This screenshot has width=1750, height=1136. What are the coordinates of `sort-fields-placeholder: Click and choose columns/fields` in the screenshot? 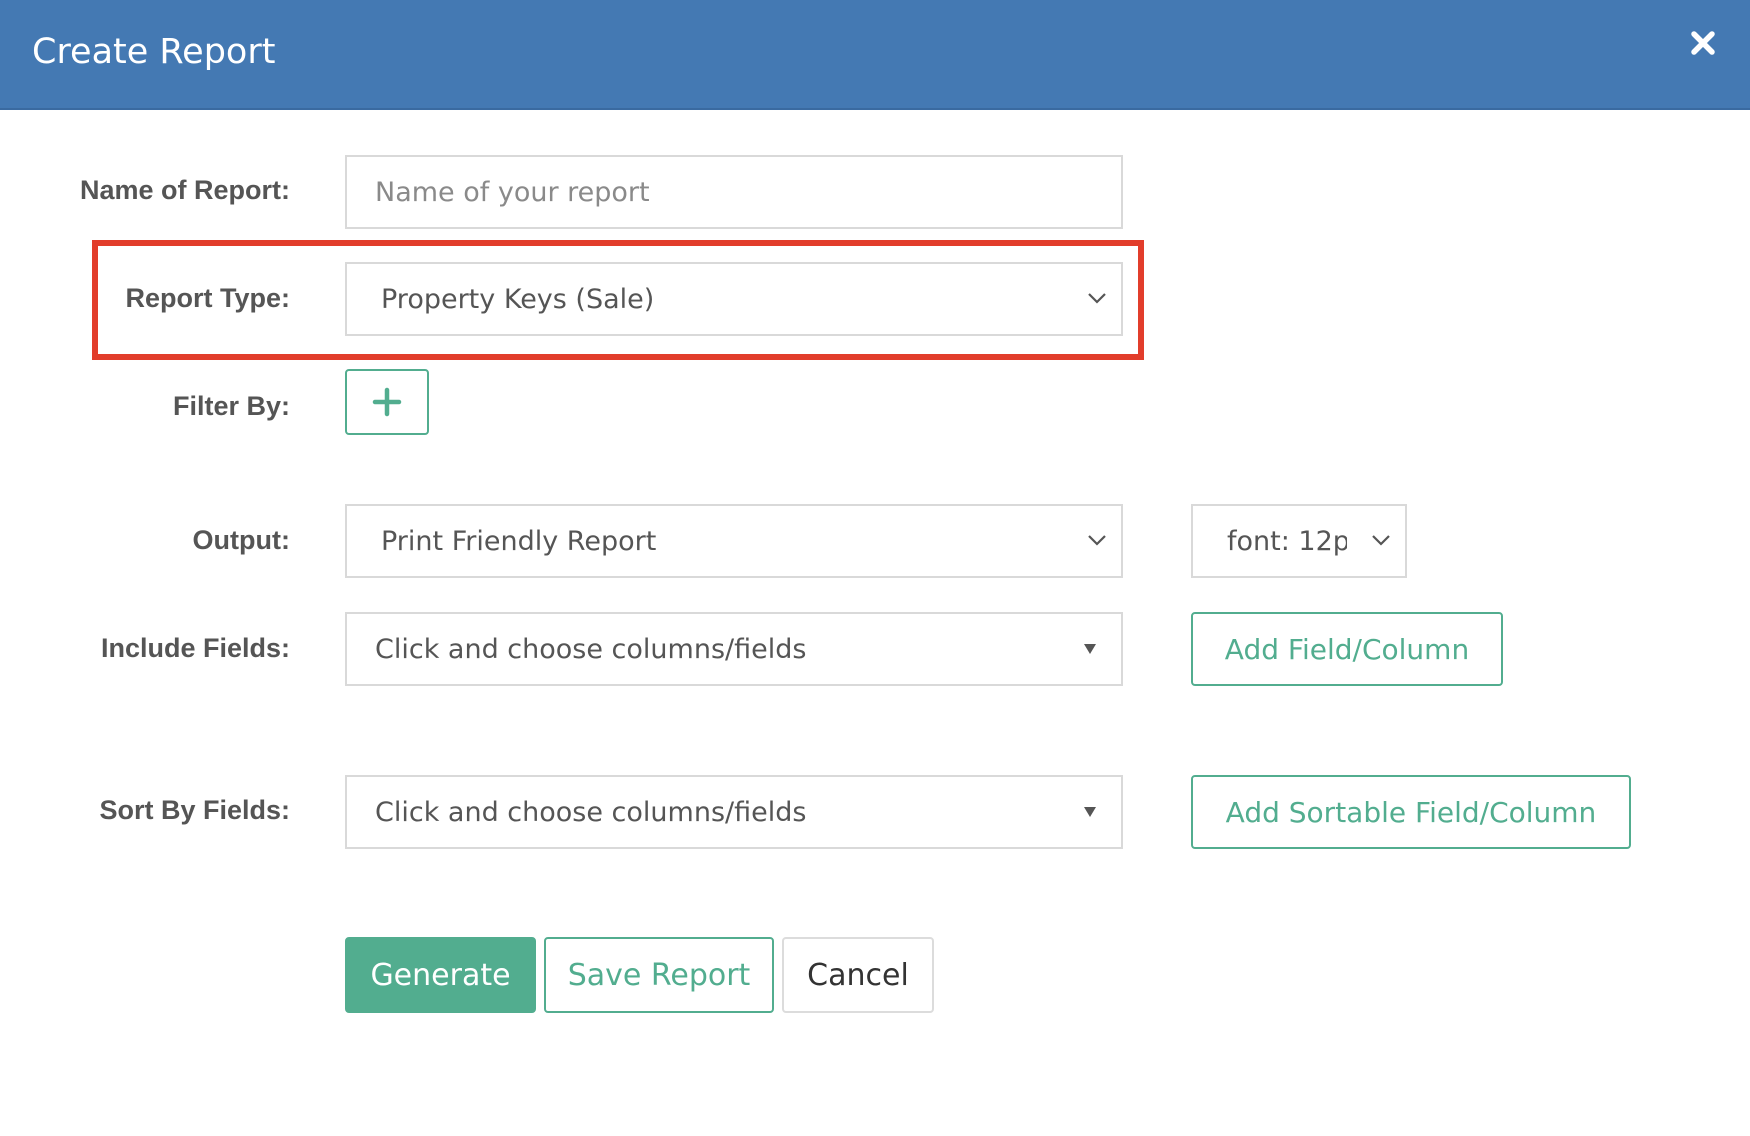 It's located at (591, 812).